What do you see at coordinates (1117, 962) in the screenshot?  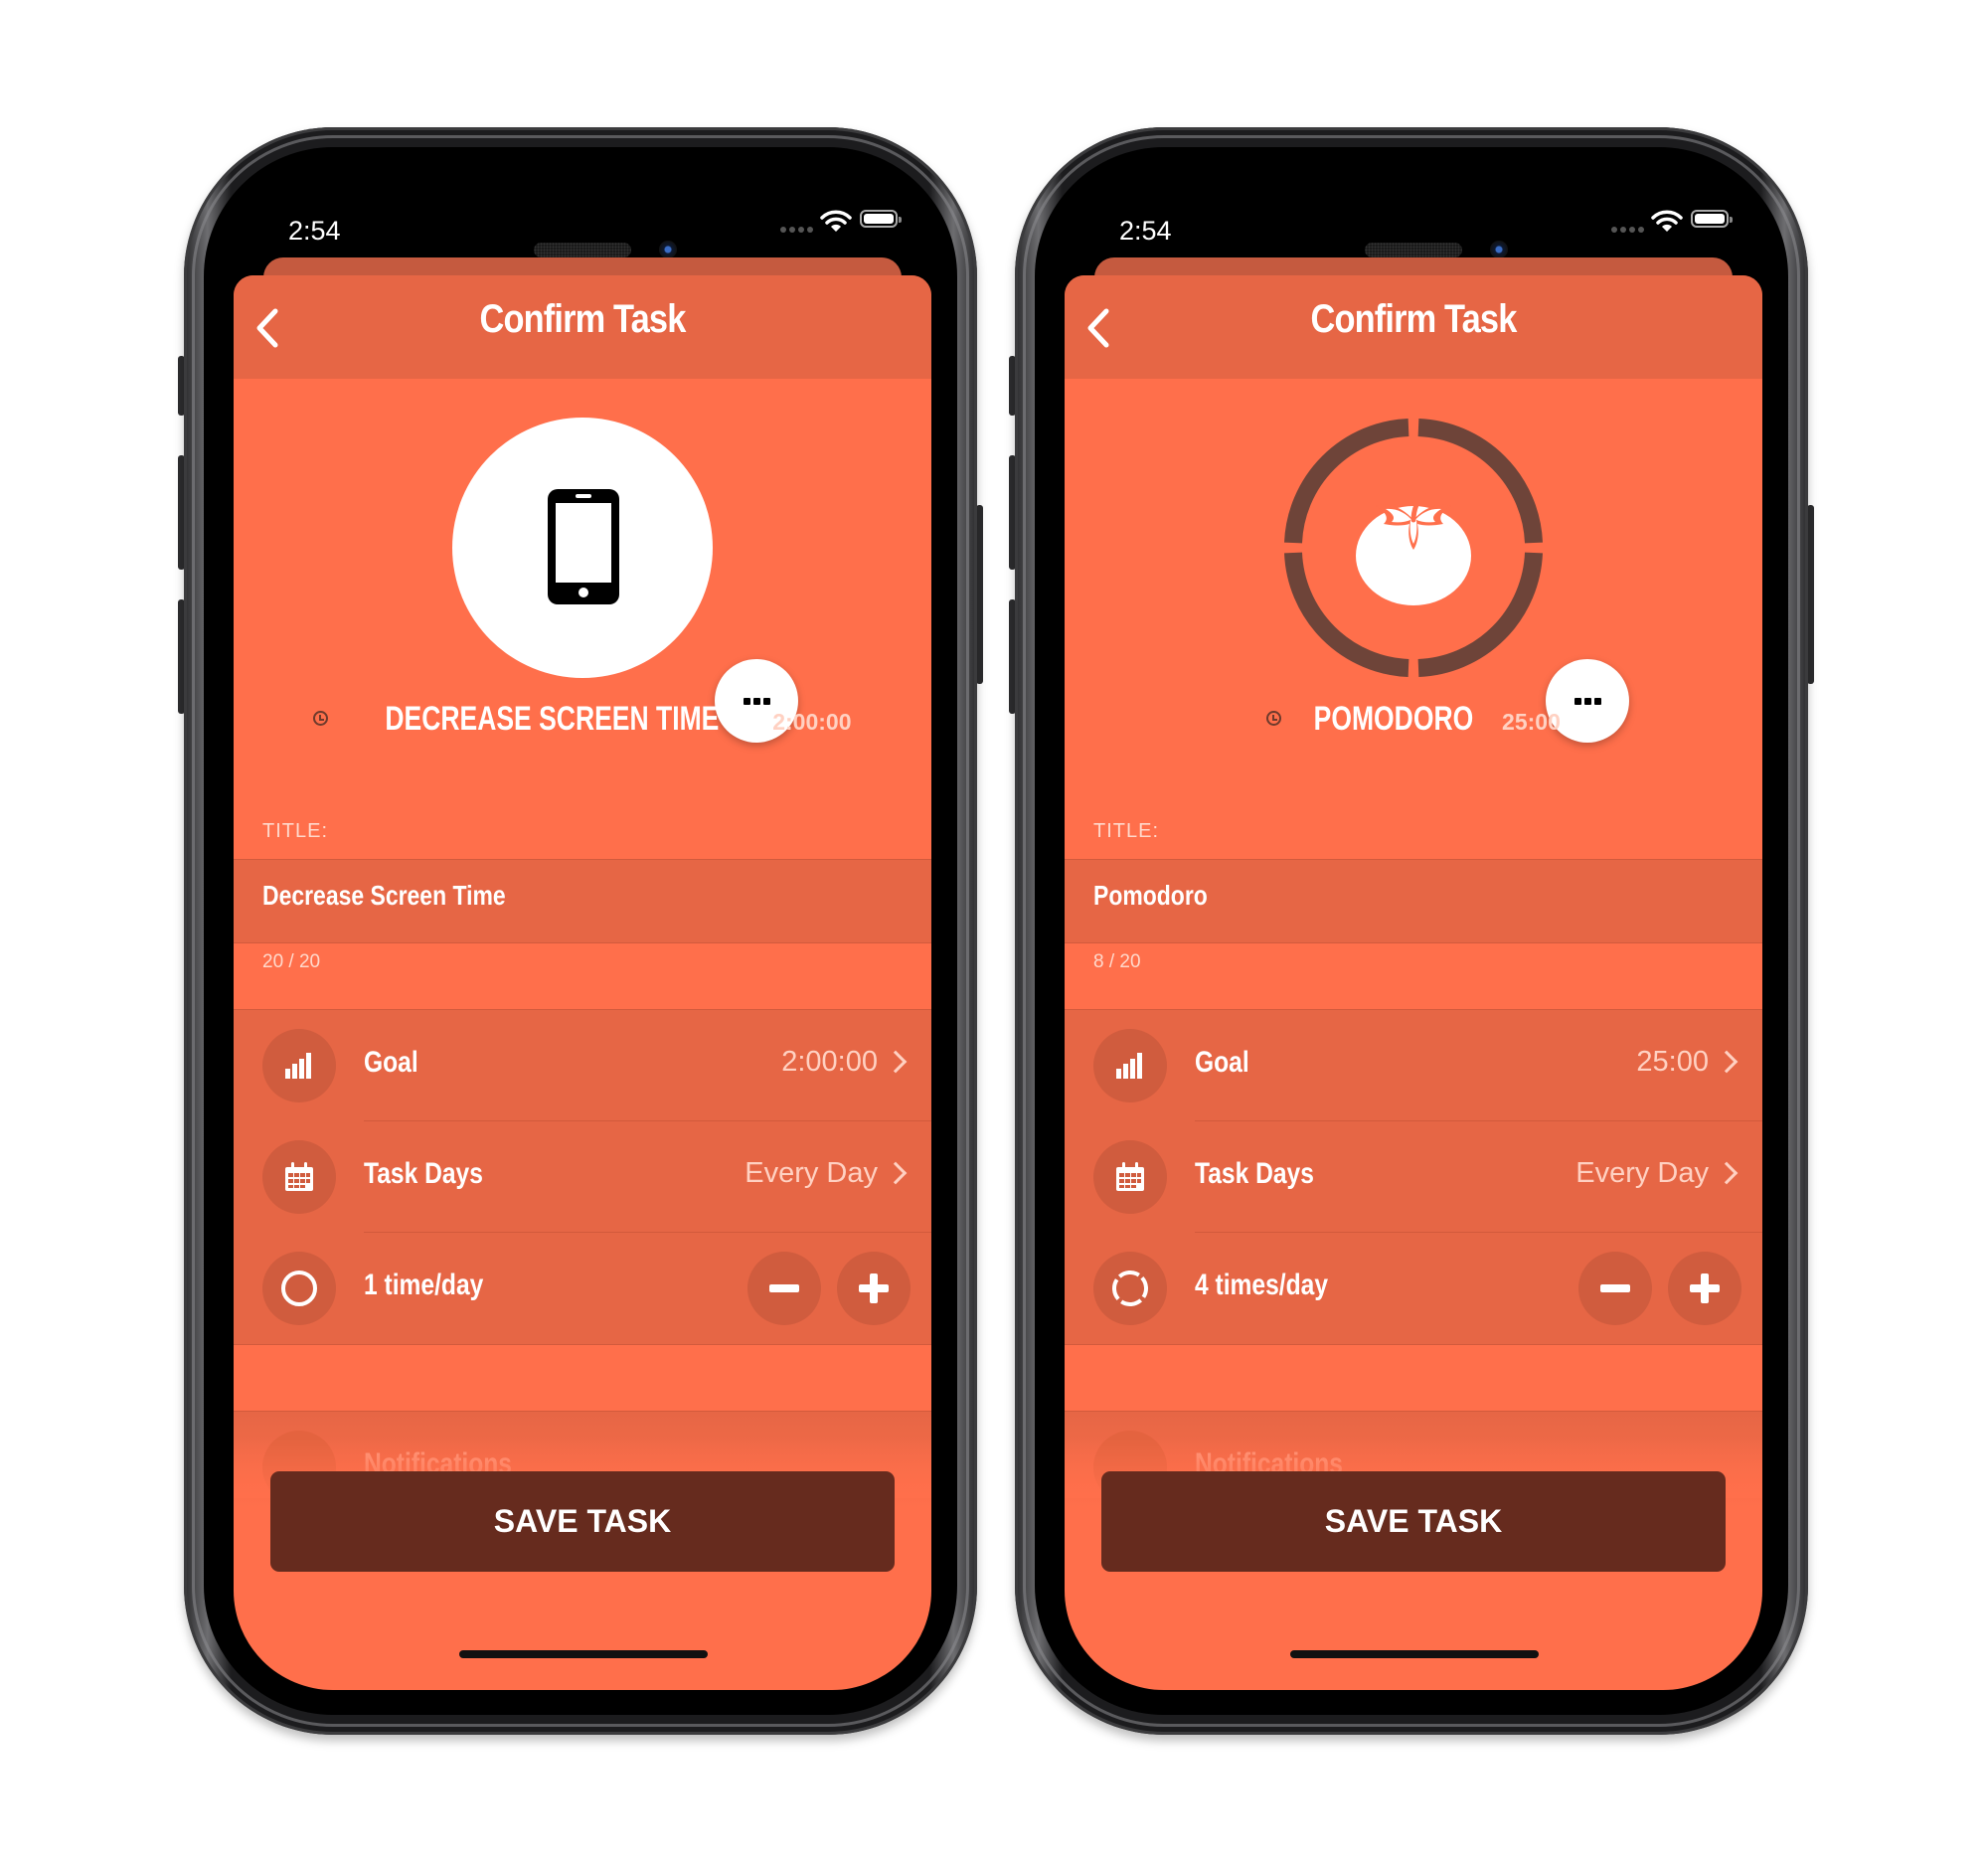 I see `character-counter: 8 / 20` at bounding box center [1117, 962].